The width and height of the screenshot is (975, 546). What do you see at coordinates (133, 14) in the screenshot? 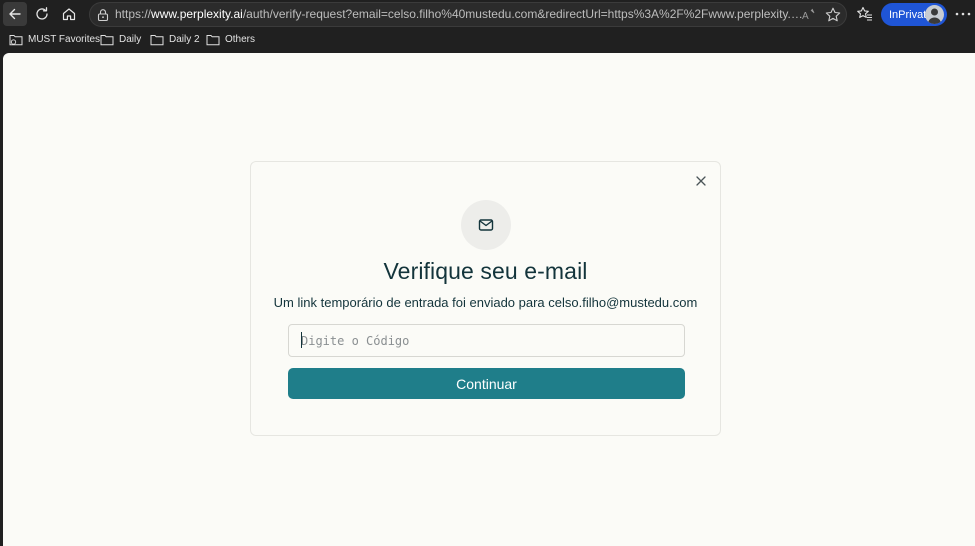
I see `url-prefix: https://` at bounding box center [133, 14].